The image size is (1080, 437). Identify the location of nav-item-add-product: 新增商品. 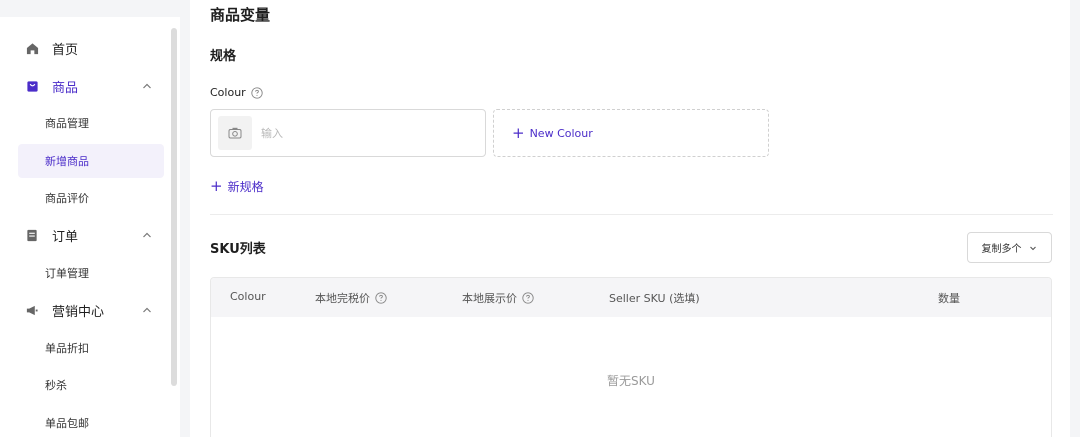
(91, 161).